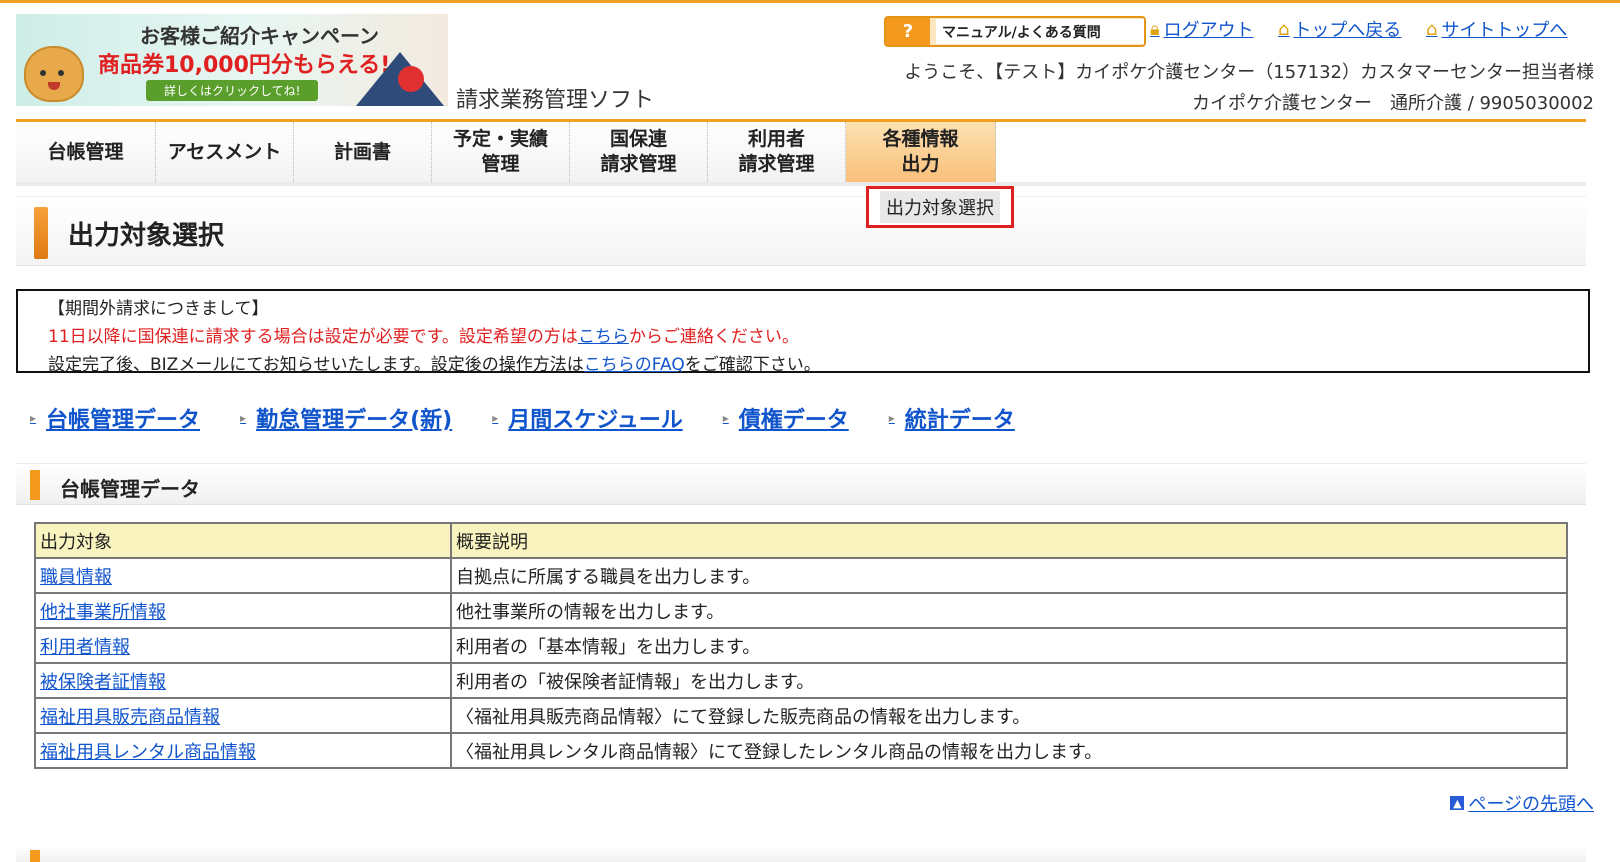  What do you see at coordinates (777, 152) in the screenshot?
I see `nav-user-billing: 利用者 請求管理` at bounding box center [777, 152].